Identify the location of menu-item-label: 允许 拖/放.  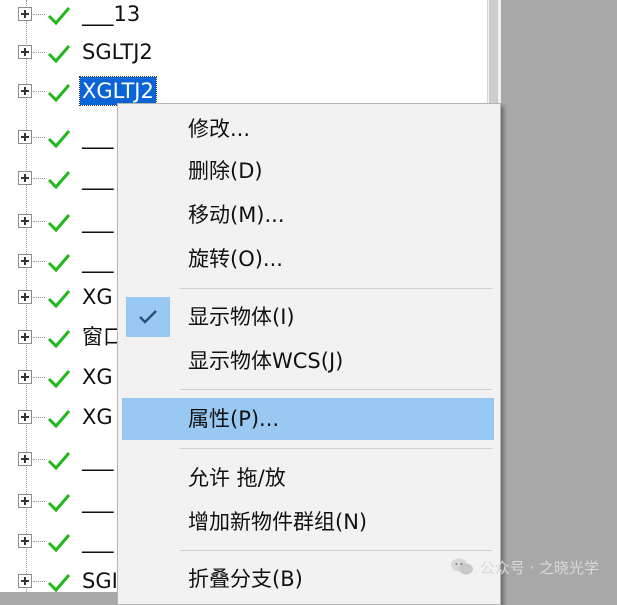
(237, 478).